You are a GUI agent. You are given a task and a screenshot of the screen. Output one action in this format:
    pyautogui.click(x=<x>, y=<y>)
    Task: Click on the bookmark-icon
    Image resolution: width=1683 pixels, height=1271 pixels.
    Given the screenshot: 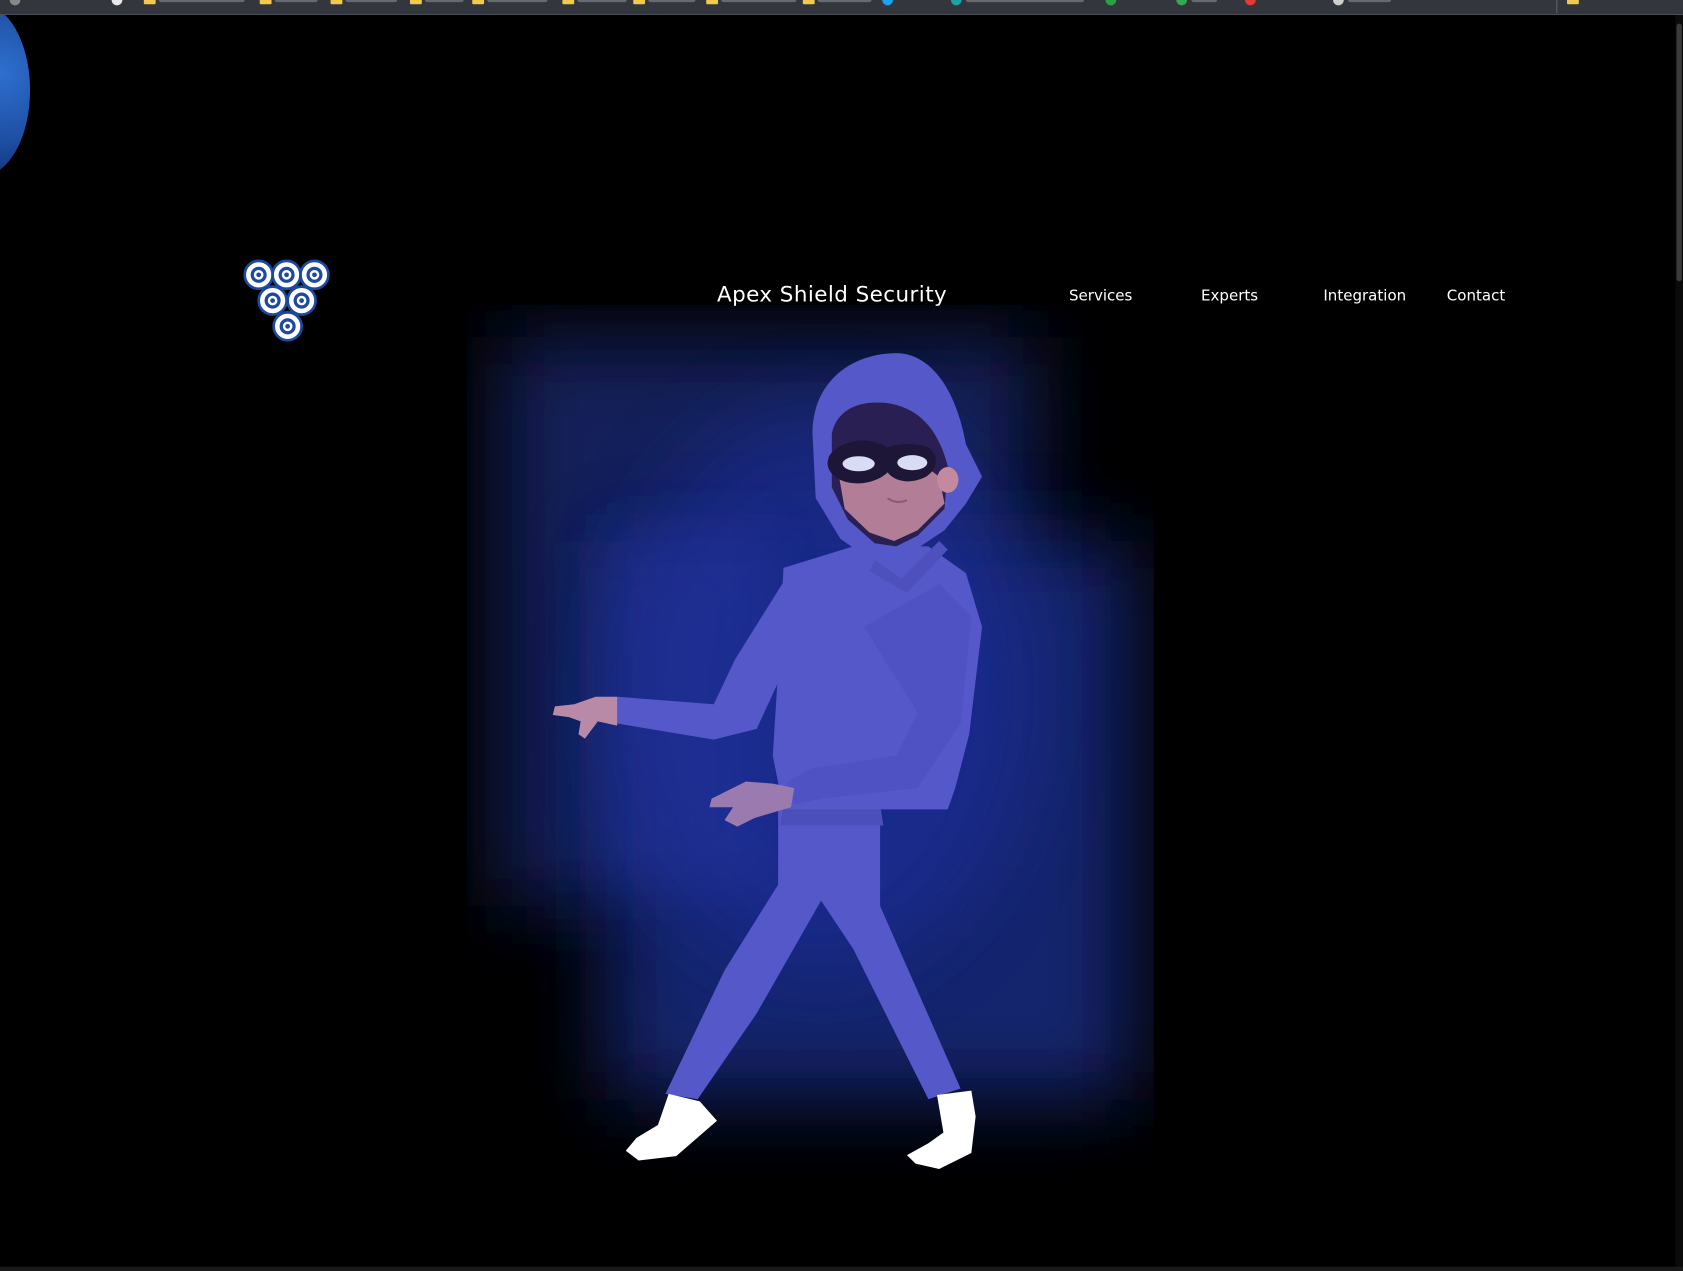 What is the action you would take?
    pyautogui.click(x=117, y=3)
    